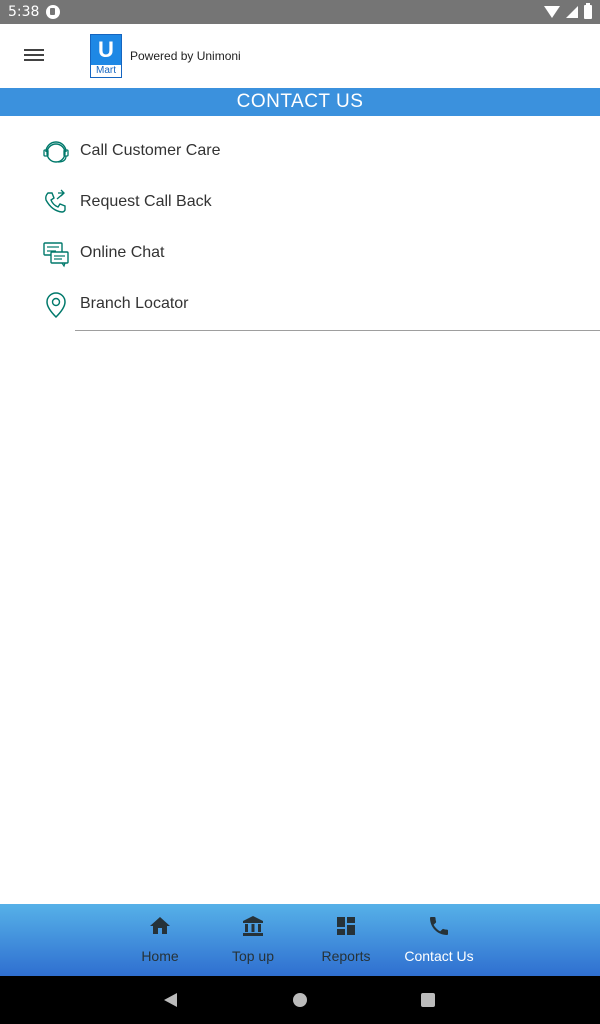 The image size is (600, 1024). What do you see at coordinates (253, 926) in the screenshot?
I see `bank-icon` at bounding box center [253, 926].